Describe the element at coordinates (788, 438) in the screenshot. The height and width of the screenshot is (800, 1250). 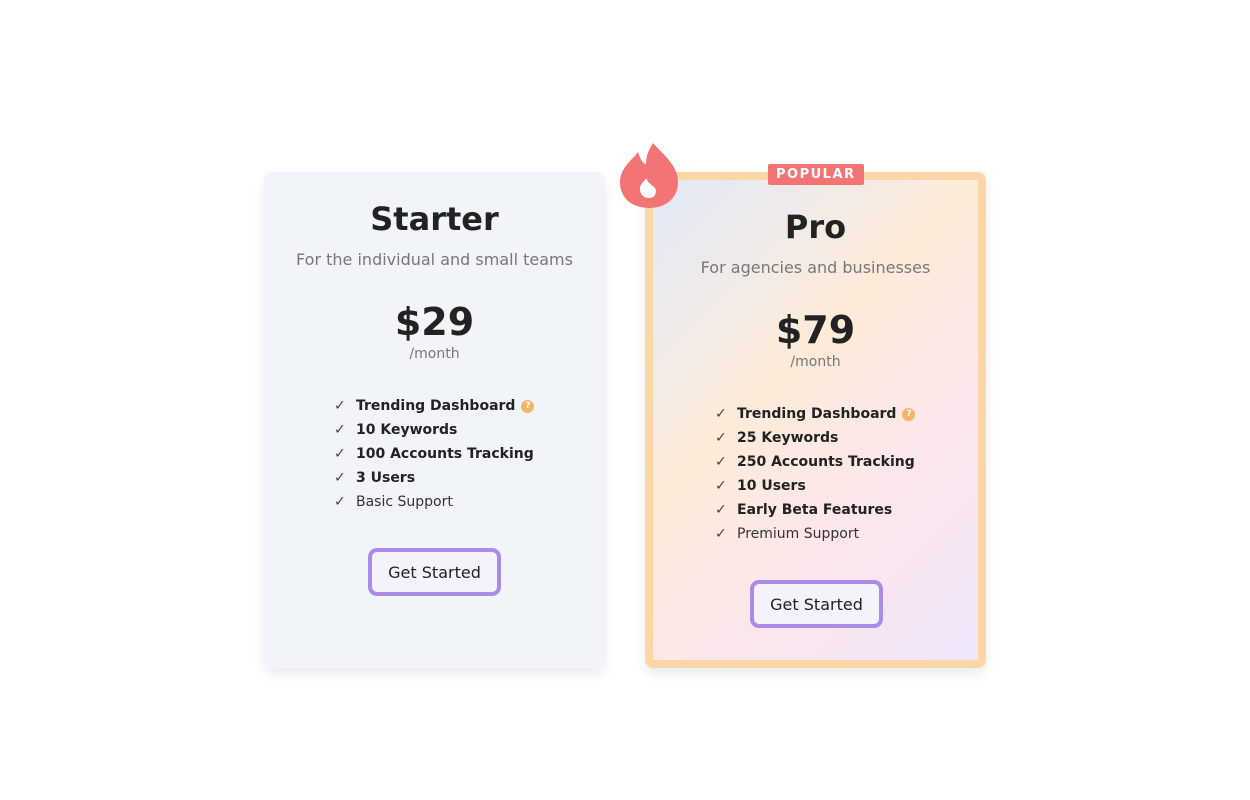
I see `feature-label: 25 Keywords` at that location.